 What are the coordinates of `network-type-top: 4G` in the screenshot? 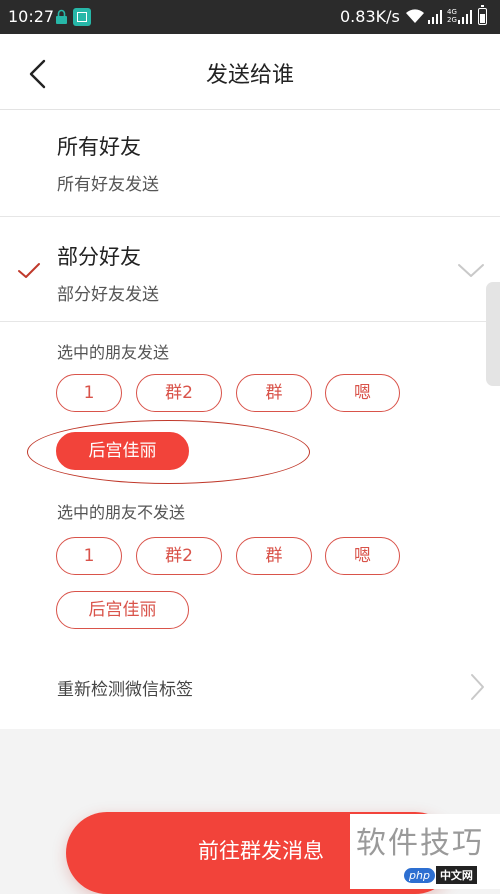 It's located at (452, 12).